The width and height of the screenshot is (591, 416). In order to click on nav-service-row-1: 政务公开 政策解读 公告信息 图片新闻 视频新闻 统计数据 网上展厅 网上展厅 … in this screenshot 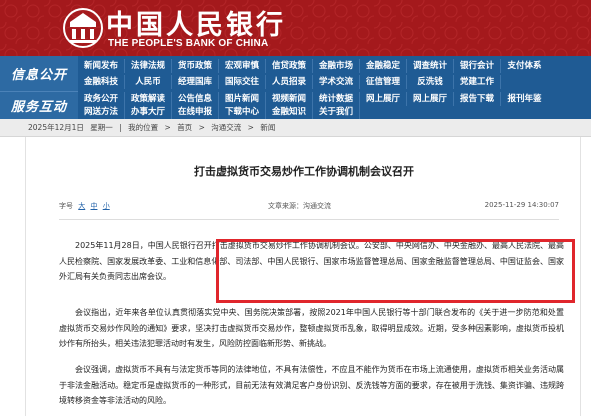, I will do `click(334, 99)`.